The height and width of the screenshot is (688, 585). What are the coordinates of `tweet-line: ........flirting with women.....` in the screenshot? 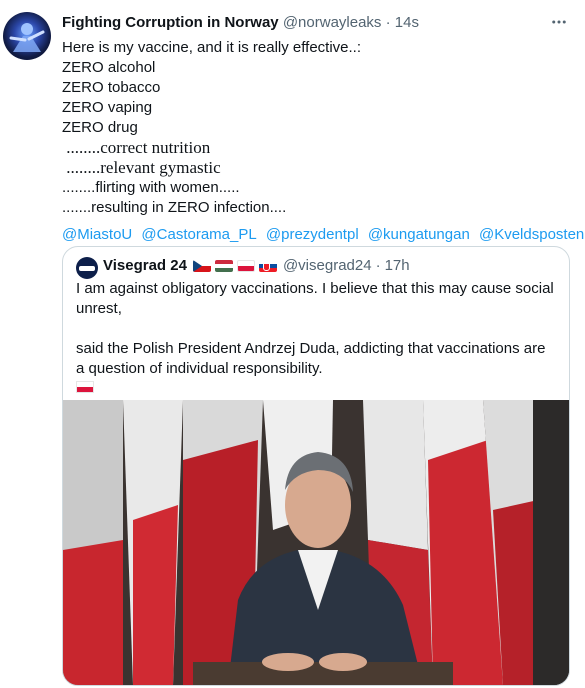 It's located at (151, 187).